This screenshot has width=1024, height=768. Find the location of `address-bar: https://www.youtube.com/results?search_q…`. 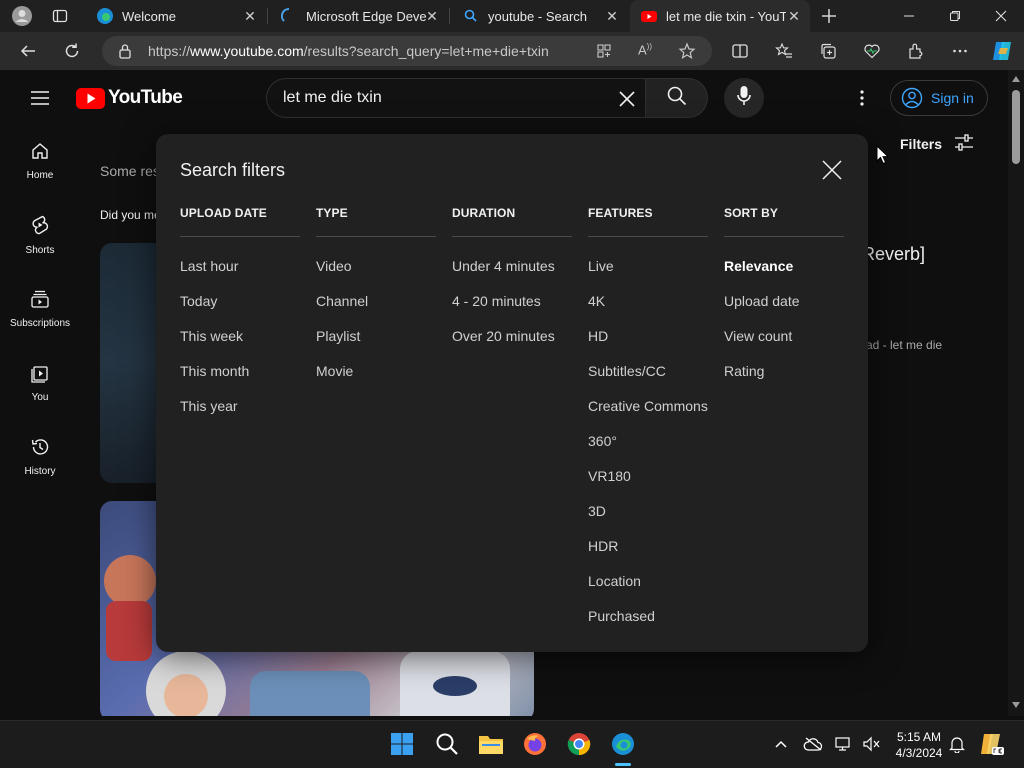

address-bar: https://www.youtube.com/results?search_q… is located at coordinates (407, 51).